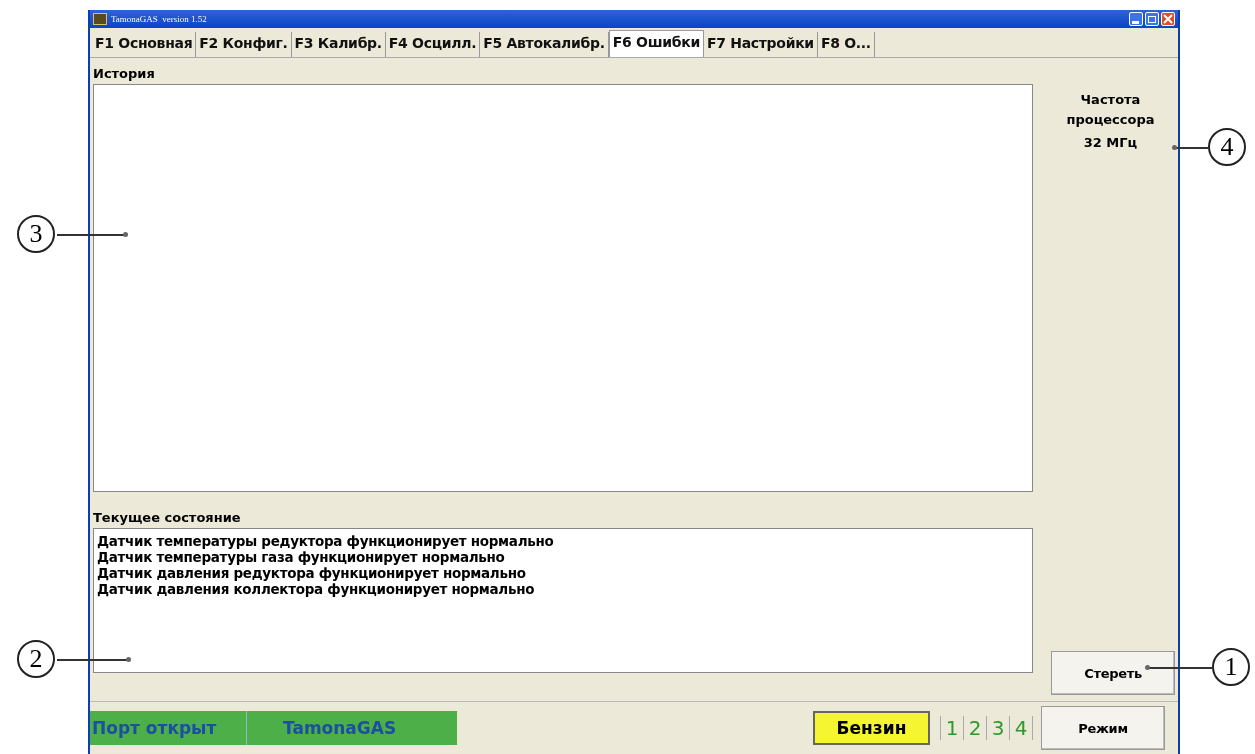  Describe the element at coordinates (36, 659) in the screenshot. I see `callout-number: 2` at that location.